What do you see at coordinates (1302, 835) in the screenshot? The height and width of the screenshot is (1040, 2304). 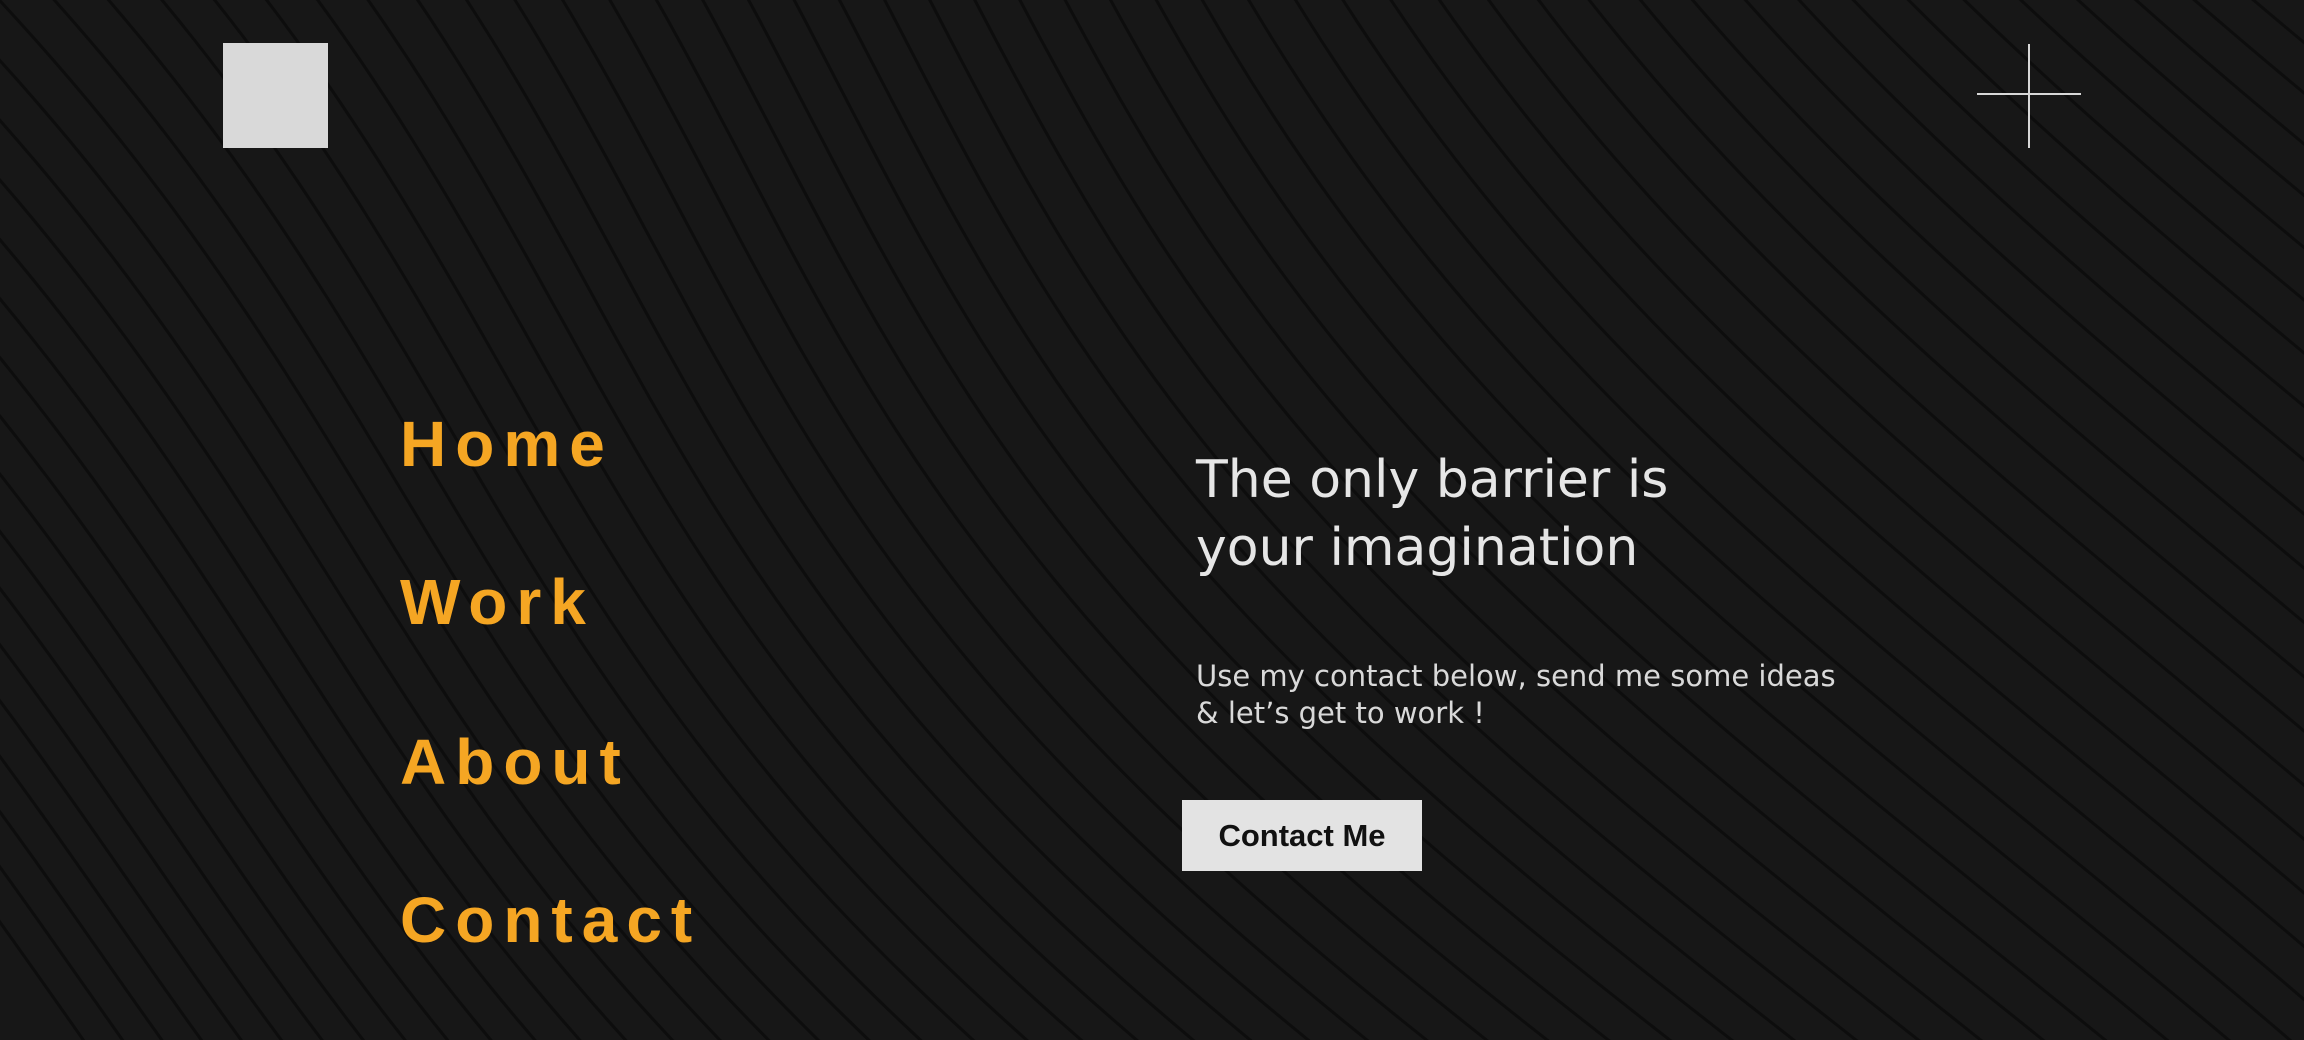 I see `contact-me-button: Contact Me` at bounding box center [1302, 835].